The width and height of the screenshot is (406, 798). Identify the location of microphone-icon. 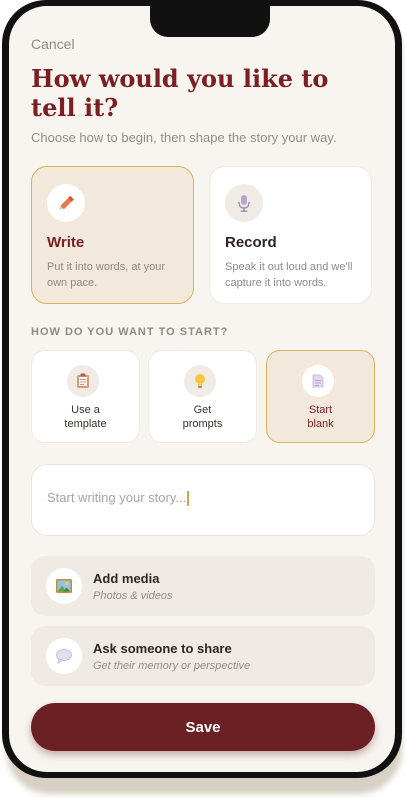
(244, 203).